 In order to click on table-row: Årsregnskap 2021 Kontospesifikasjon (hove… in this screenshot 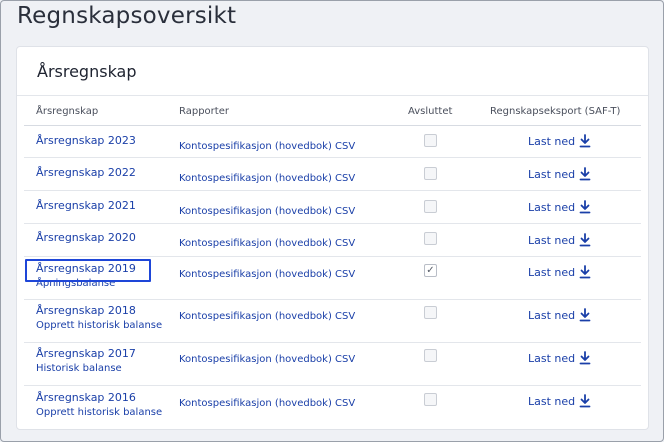, I will do `click(332, 207)`.